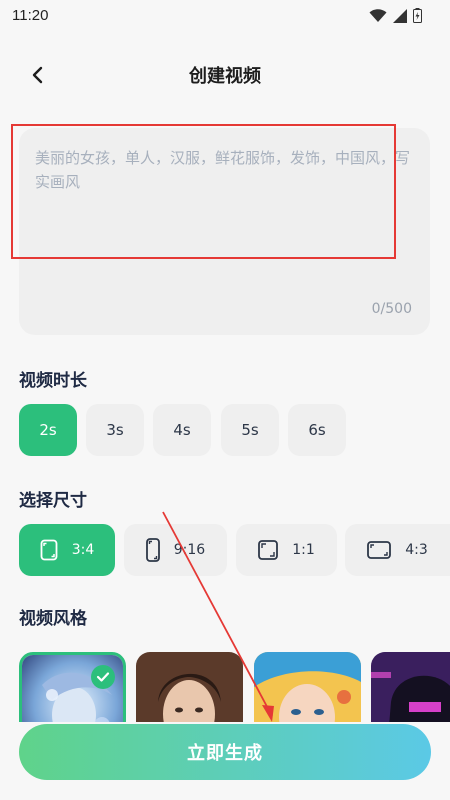  What do you see at coordinates (189, 550) in the screenshot?
I see `size-label: 9:16` at bounding box center [189, 550].